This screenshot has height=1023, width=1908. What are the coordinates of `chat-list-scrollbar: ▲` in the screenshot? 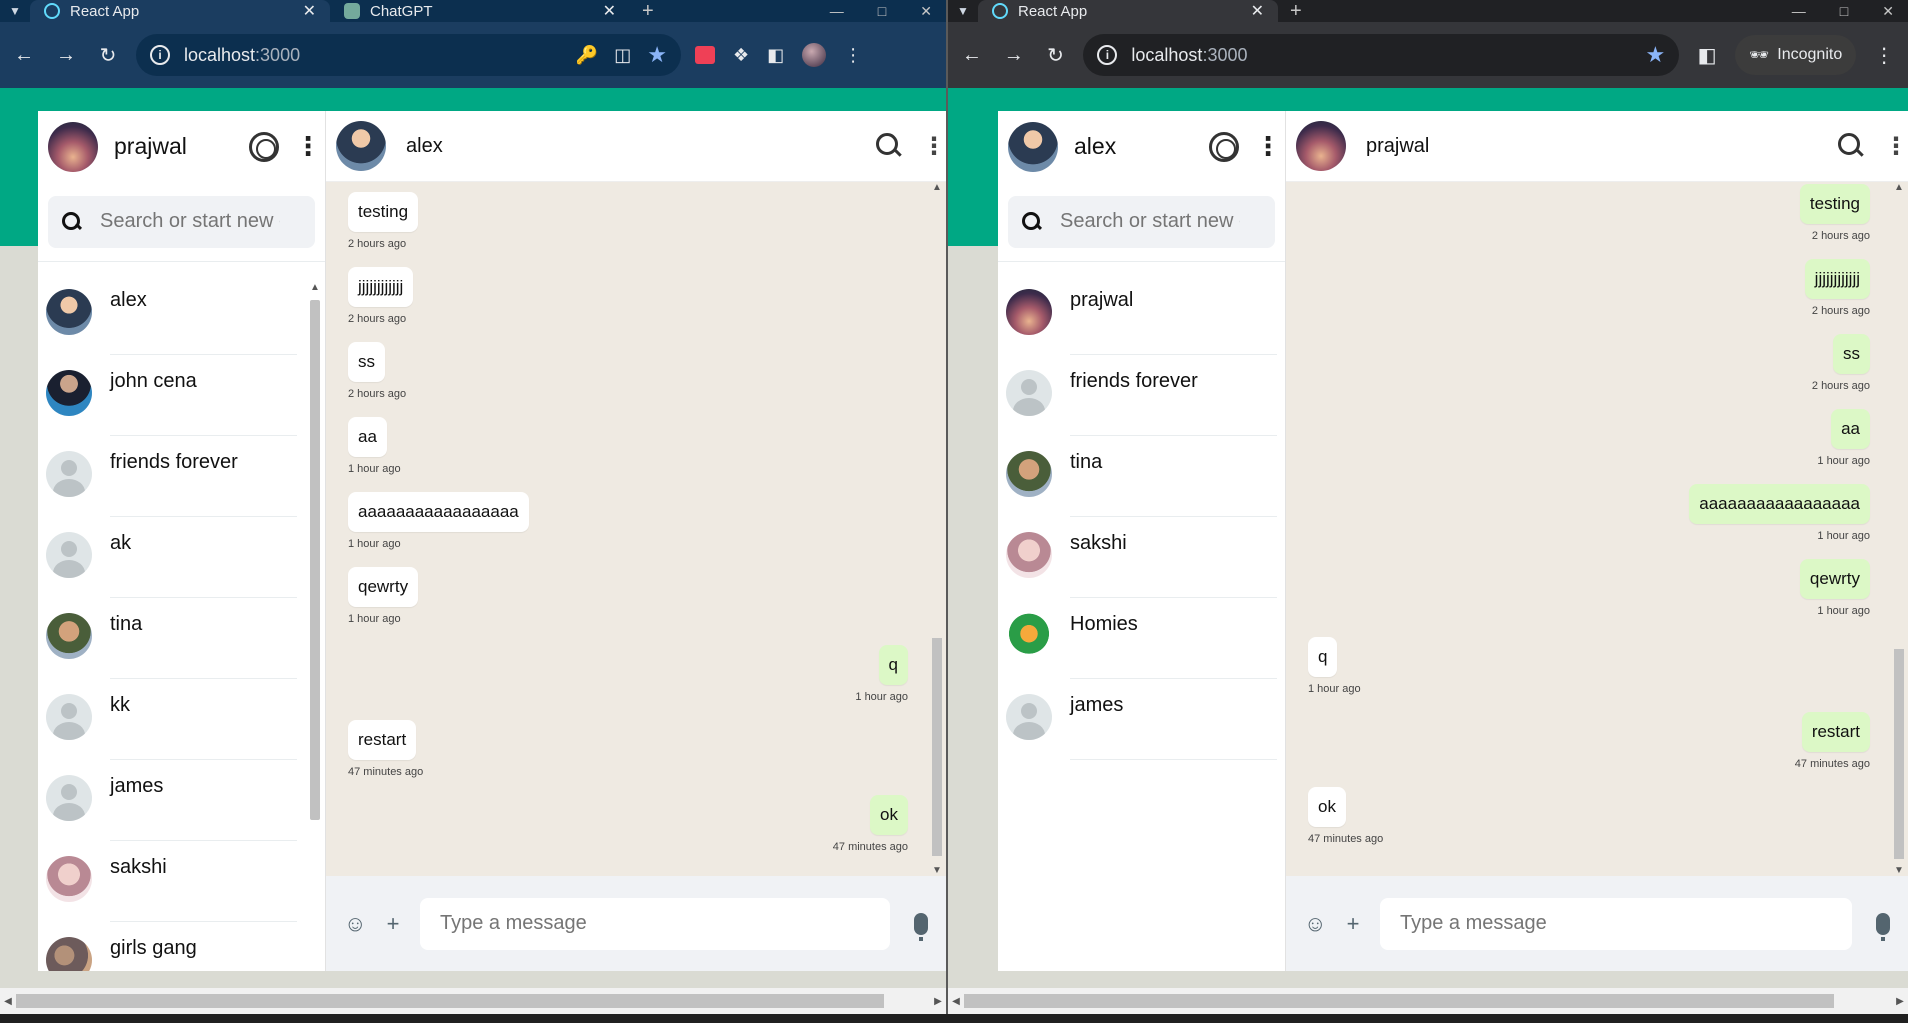 It's located at (315, 626).